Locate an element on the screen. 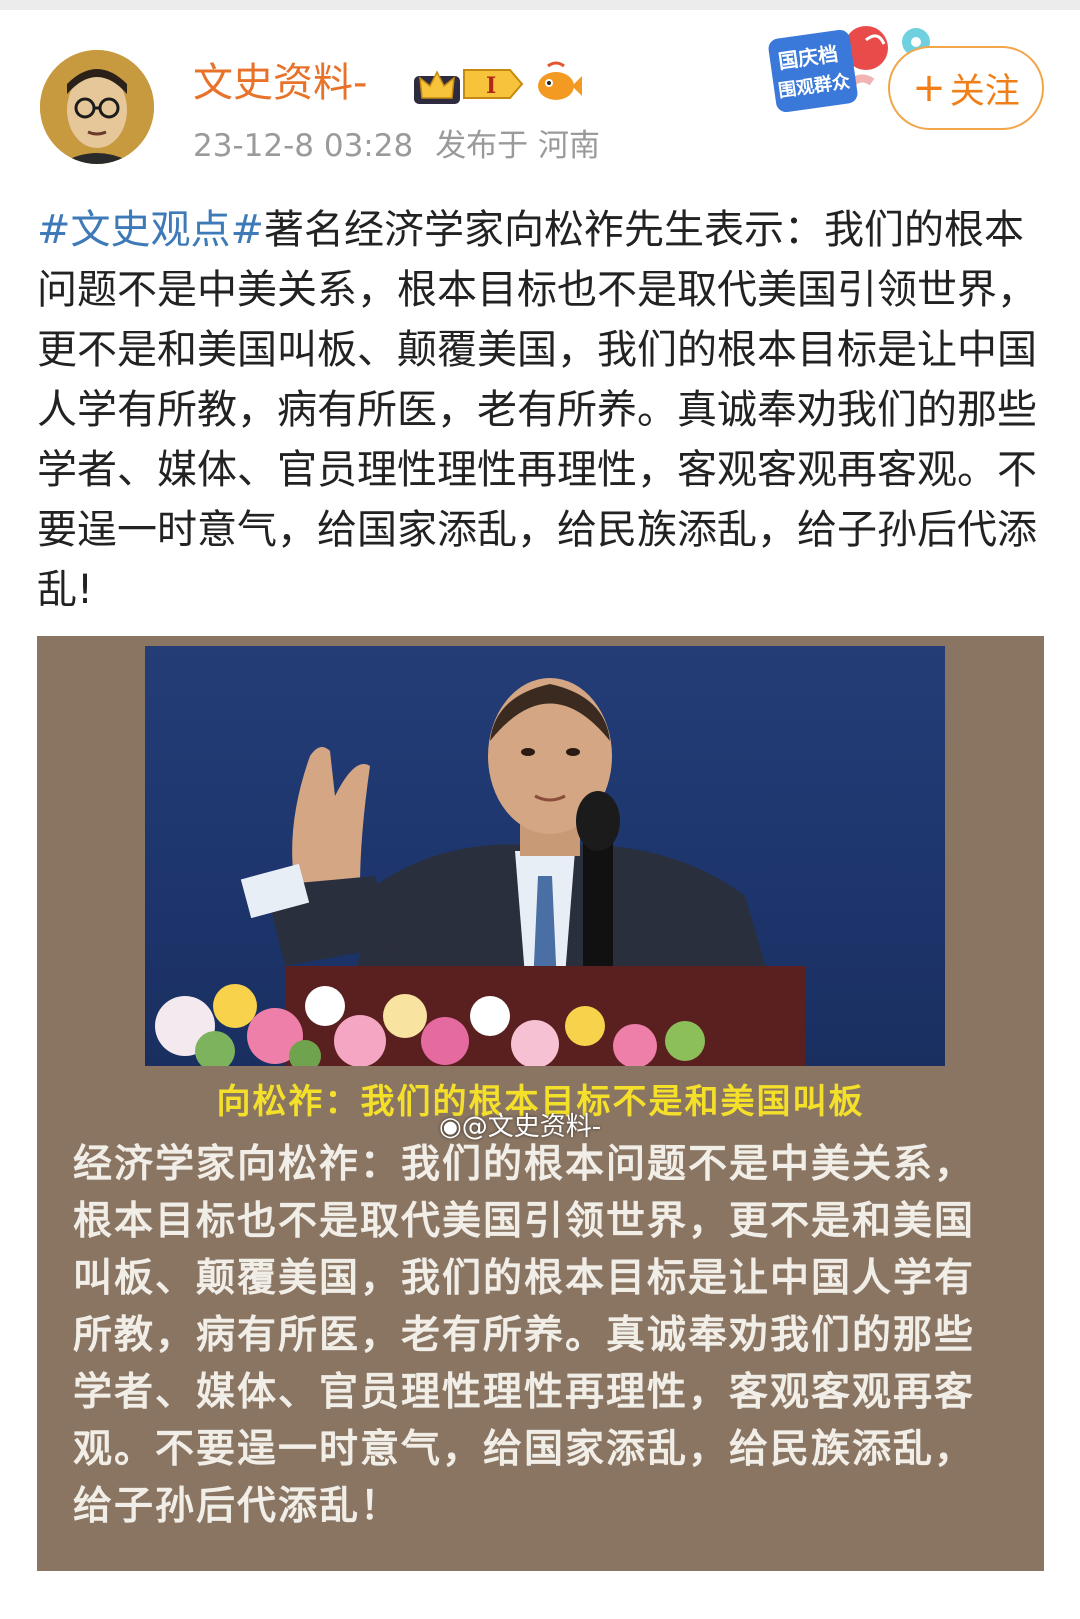  plus-icon: + is located at coordinates (929, 88).